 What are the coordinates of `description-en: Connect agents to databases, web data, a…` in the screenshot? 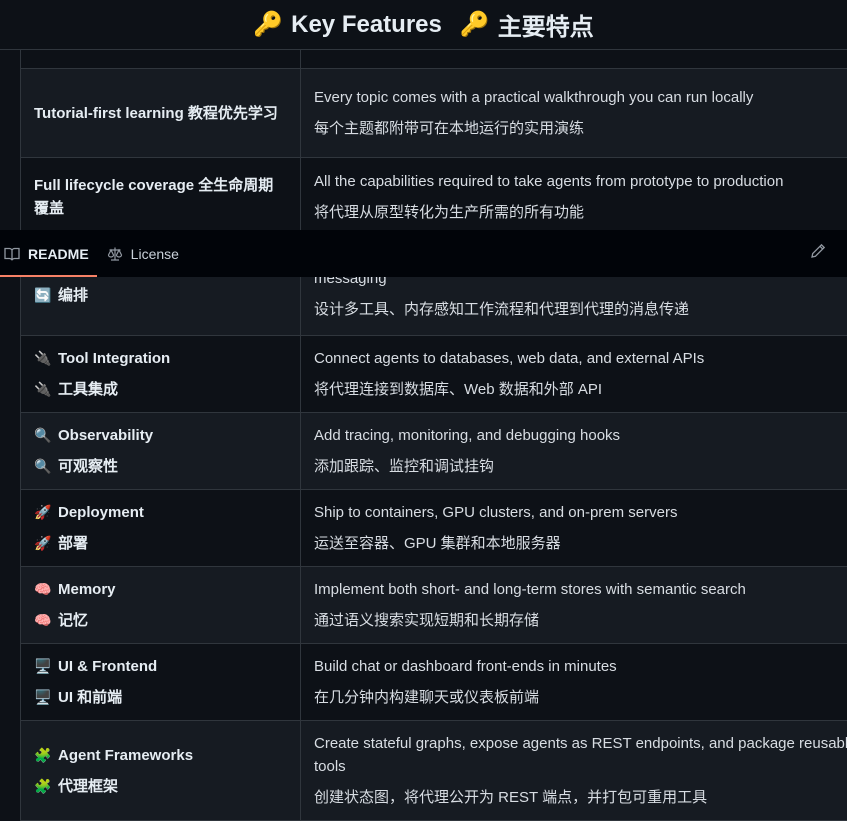 It's located at (580, 358).